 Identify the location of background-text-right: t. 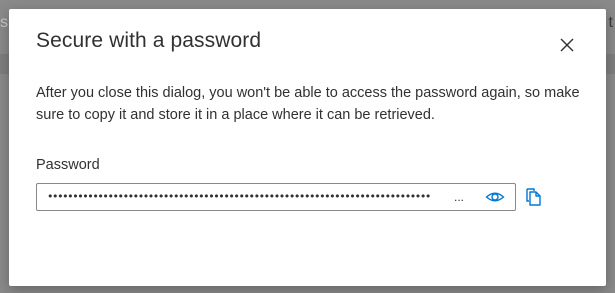
(610, 22).